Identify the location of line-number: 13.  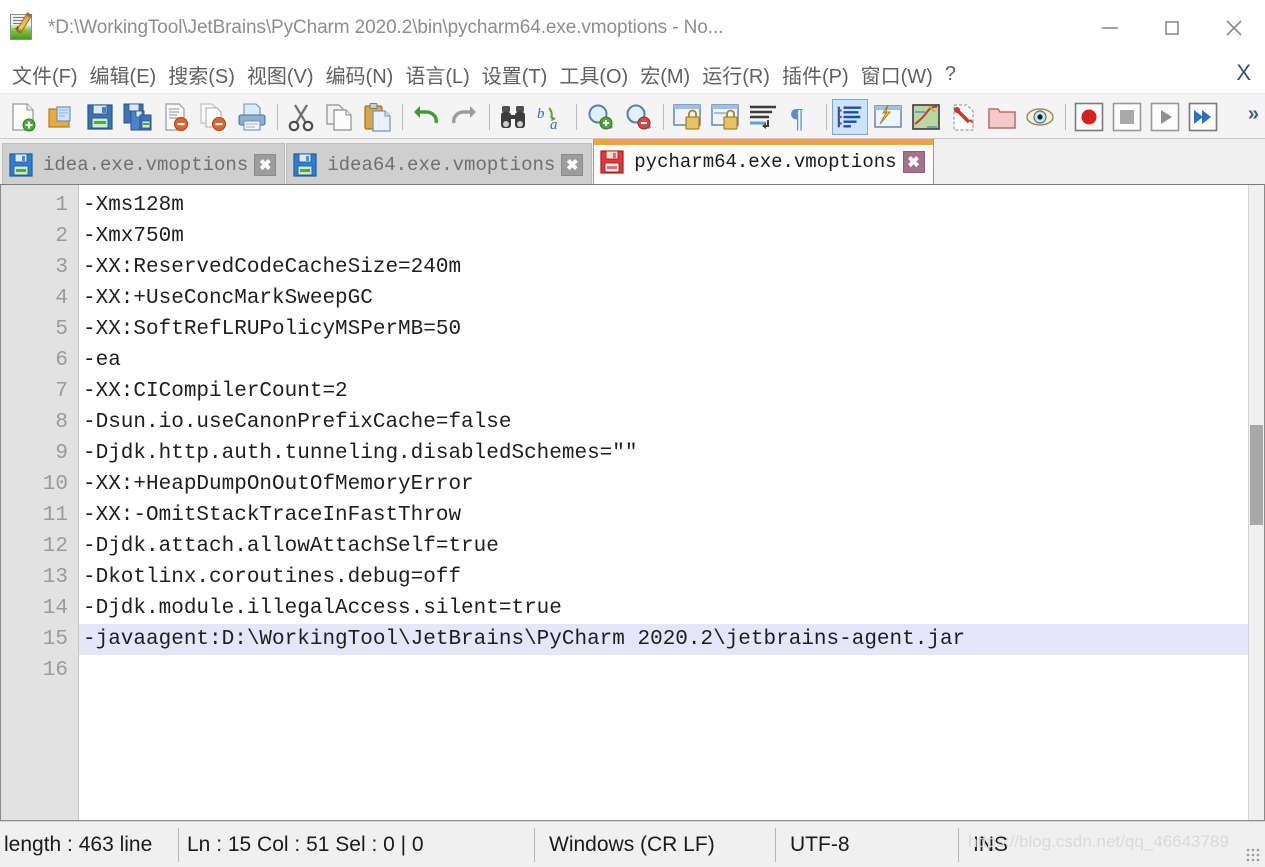
(55, 577).